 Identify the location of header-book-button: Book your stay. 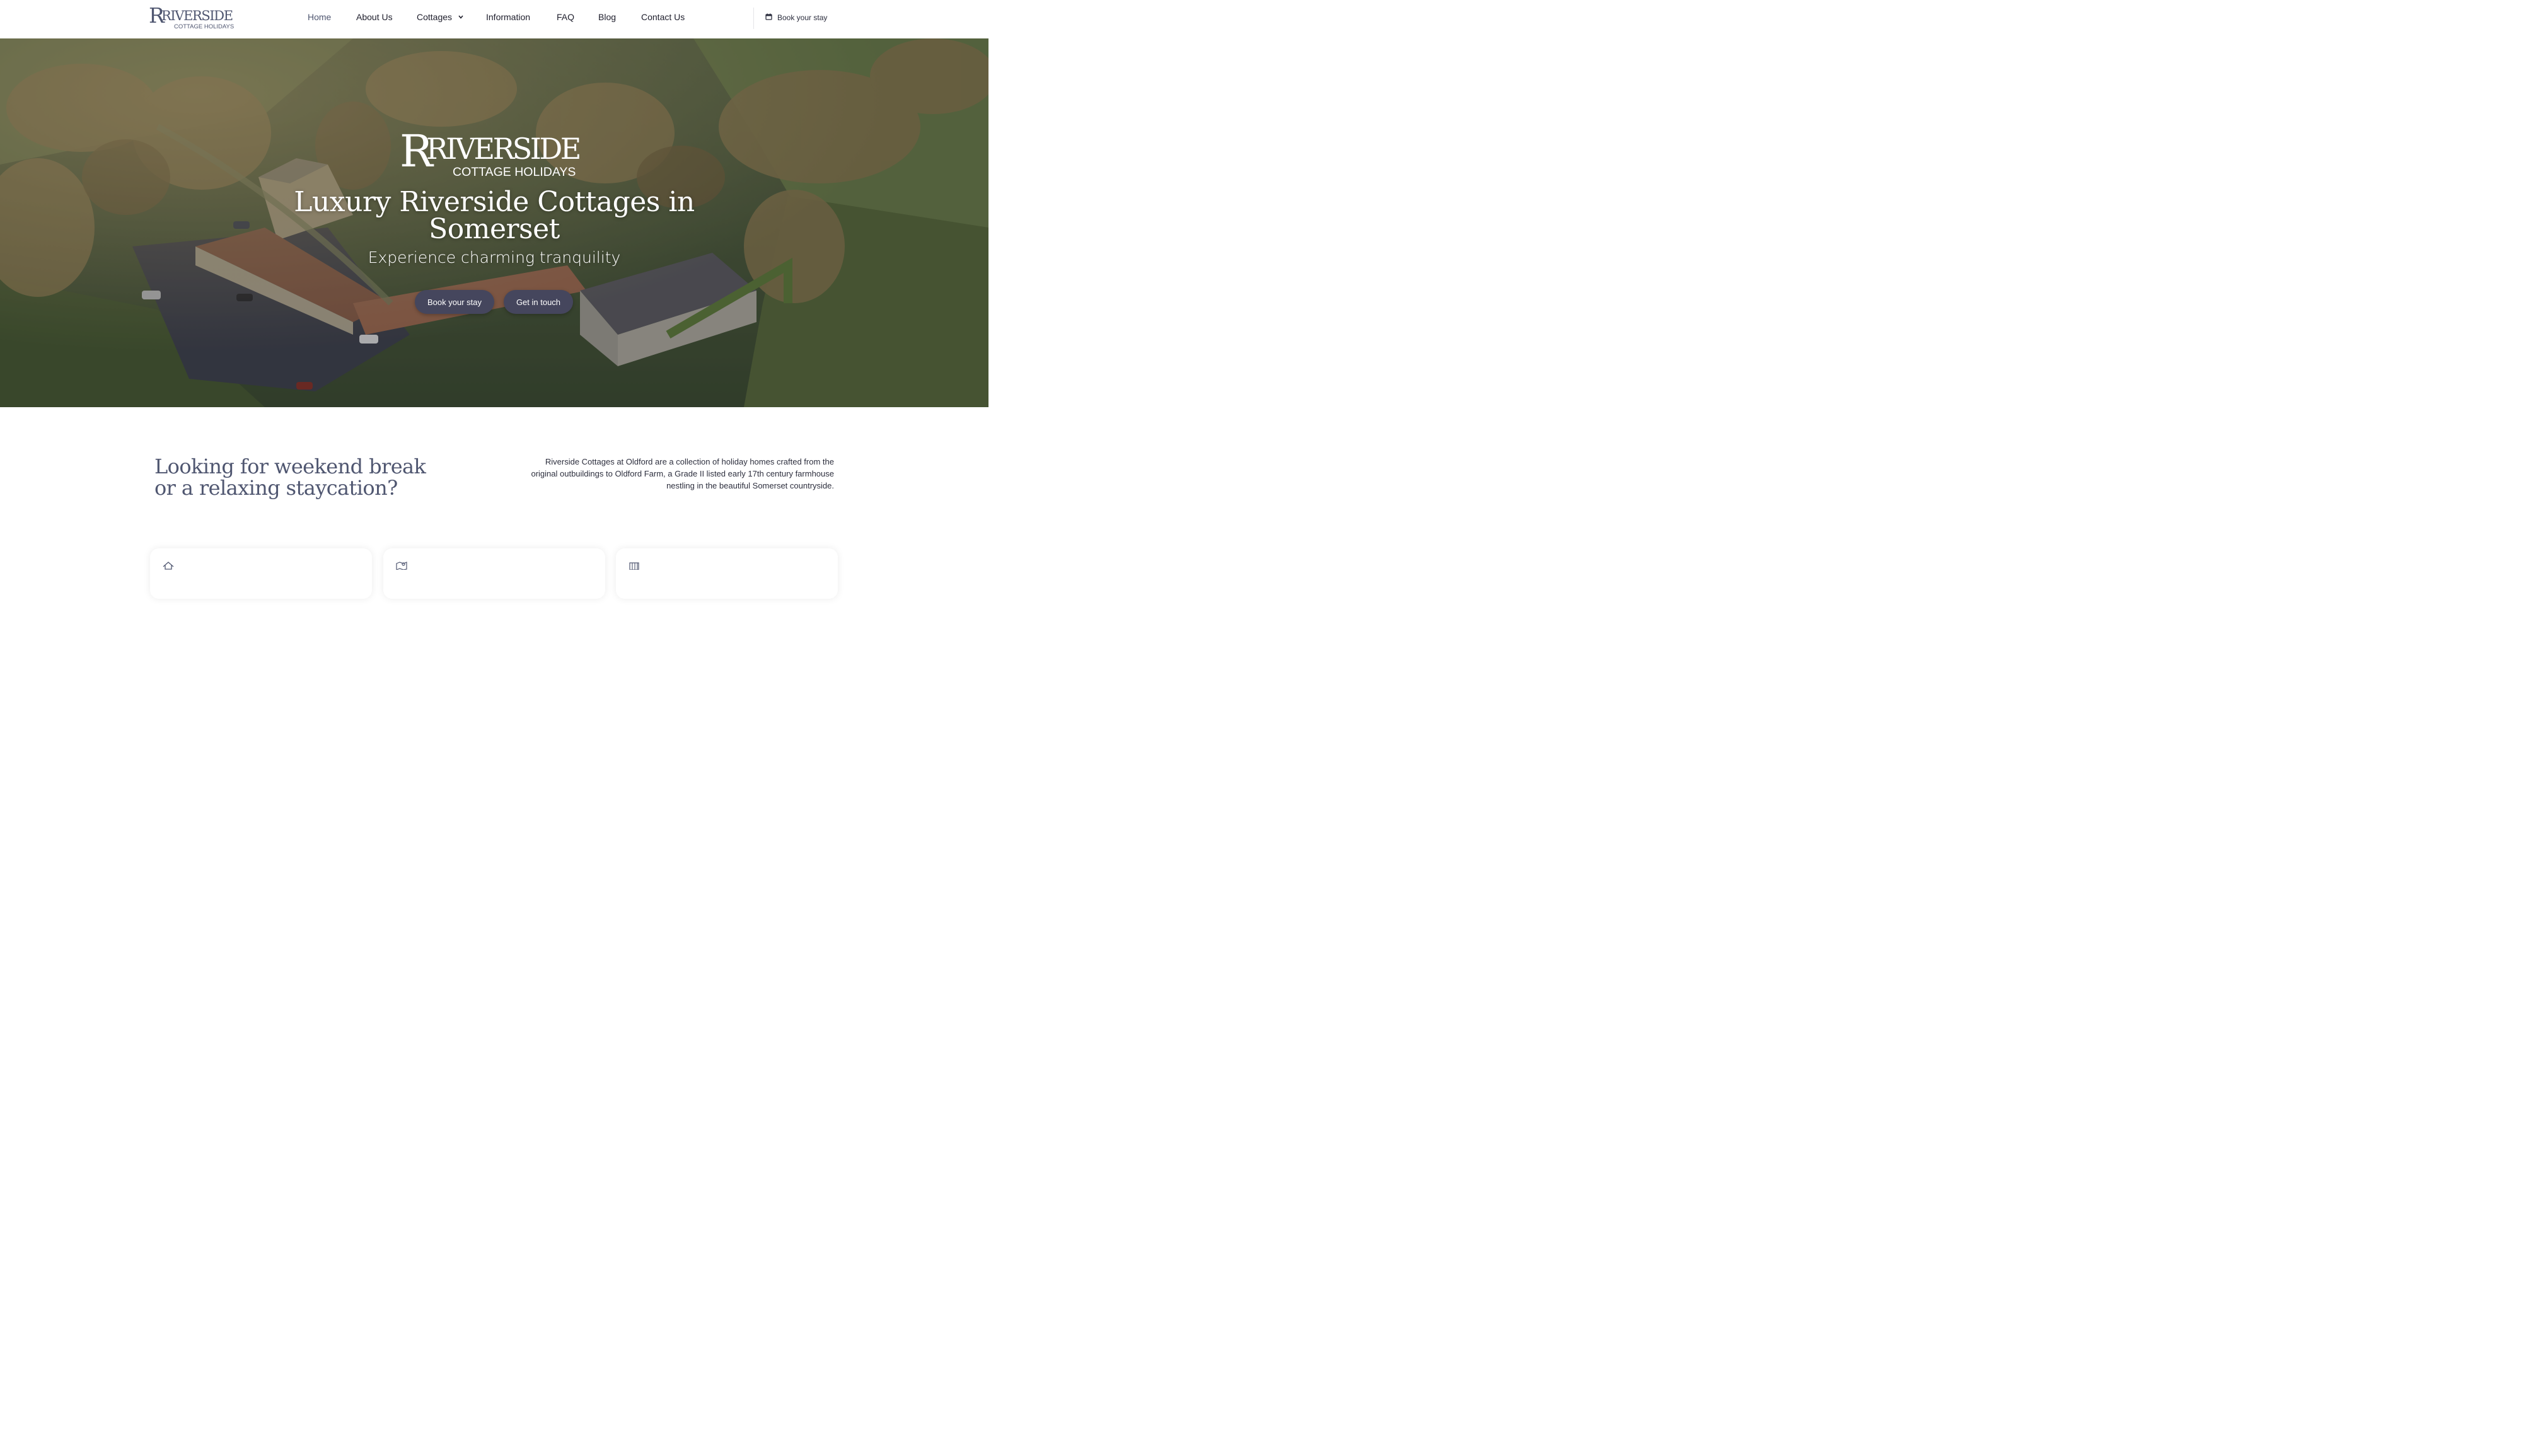
(796, 17).